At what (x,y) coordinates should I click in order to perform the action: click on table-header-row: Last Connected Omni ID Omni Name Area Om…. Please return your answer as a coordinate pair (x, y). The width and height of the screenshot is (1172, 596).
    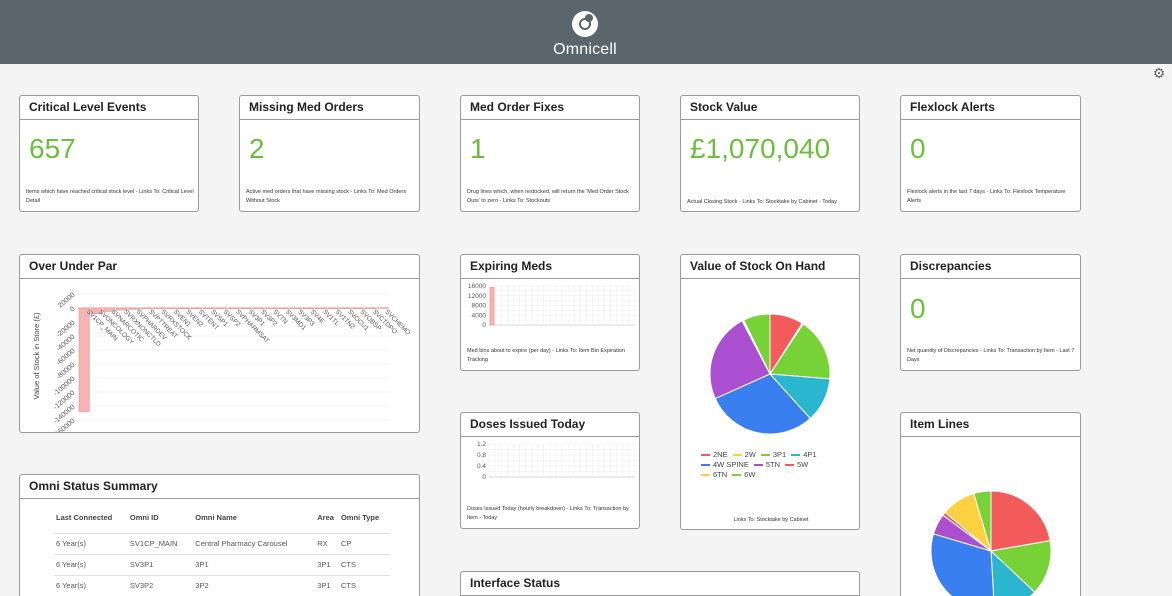
    Looking at the image, I should click on (222, 522).